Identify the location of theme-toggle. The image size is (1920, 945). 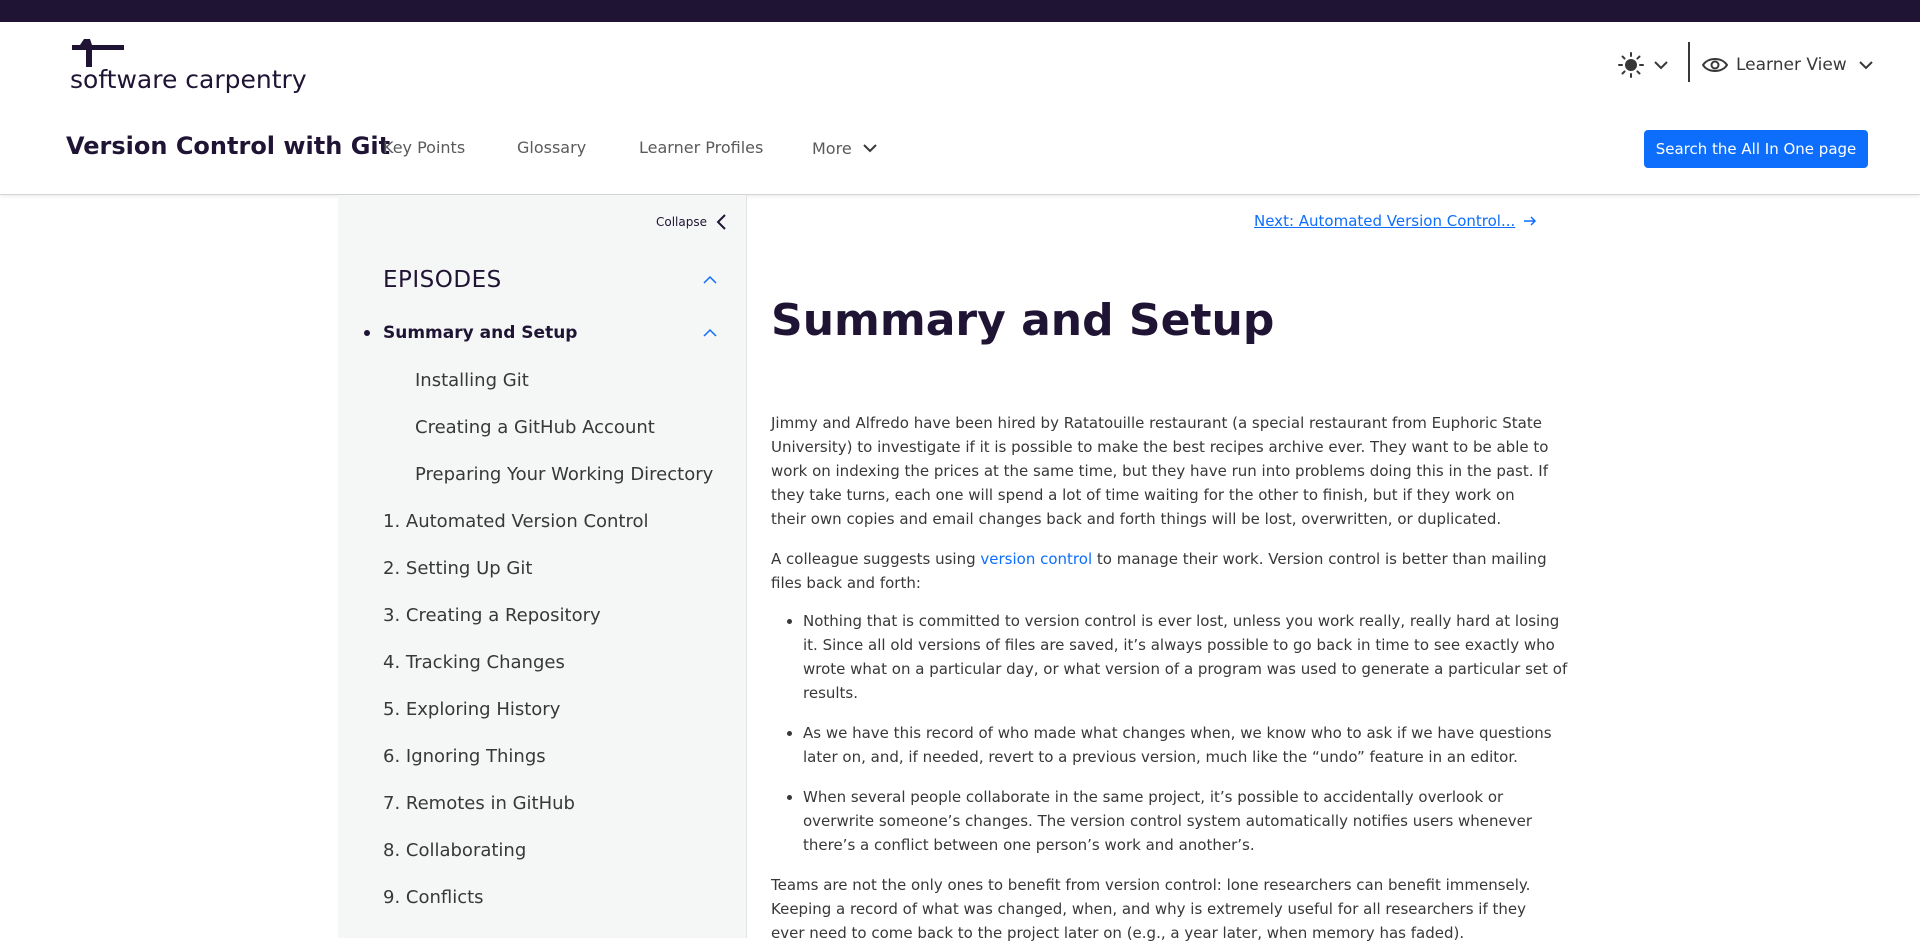
(1646, 65).